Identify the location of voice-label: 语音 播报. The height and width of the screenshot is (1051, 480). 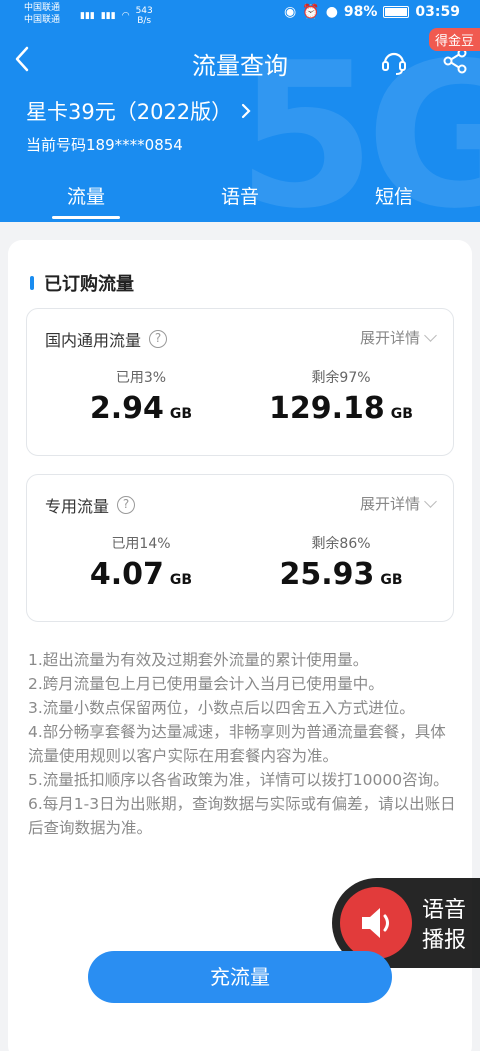
(447, 926).